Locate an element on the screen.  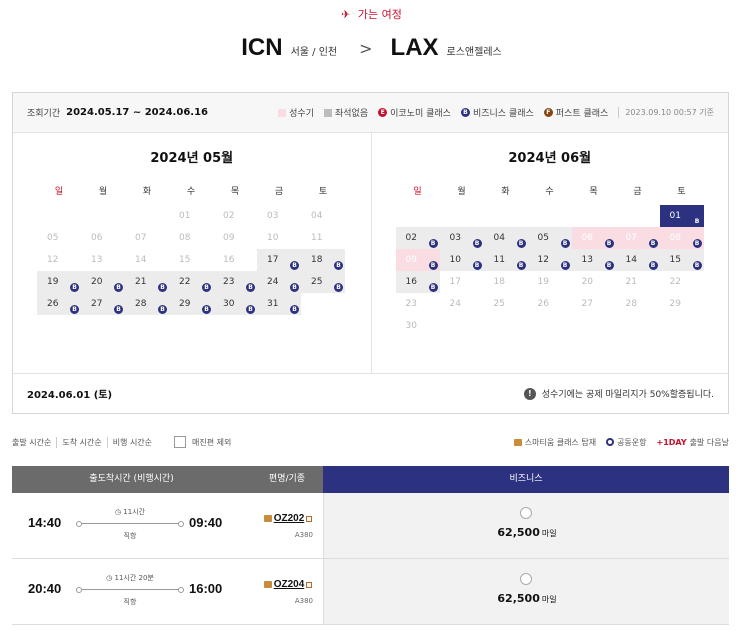
calendar-day: 12 B is located at coordinates (549, 260).